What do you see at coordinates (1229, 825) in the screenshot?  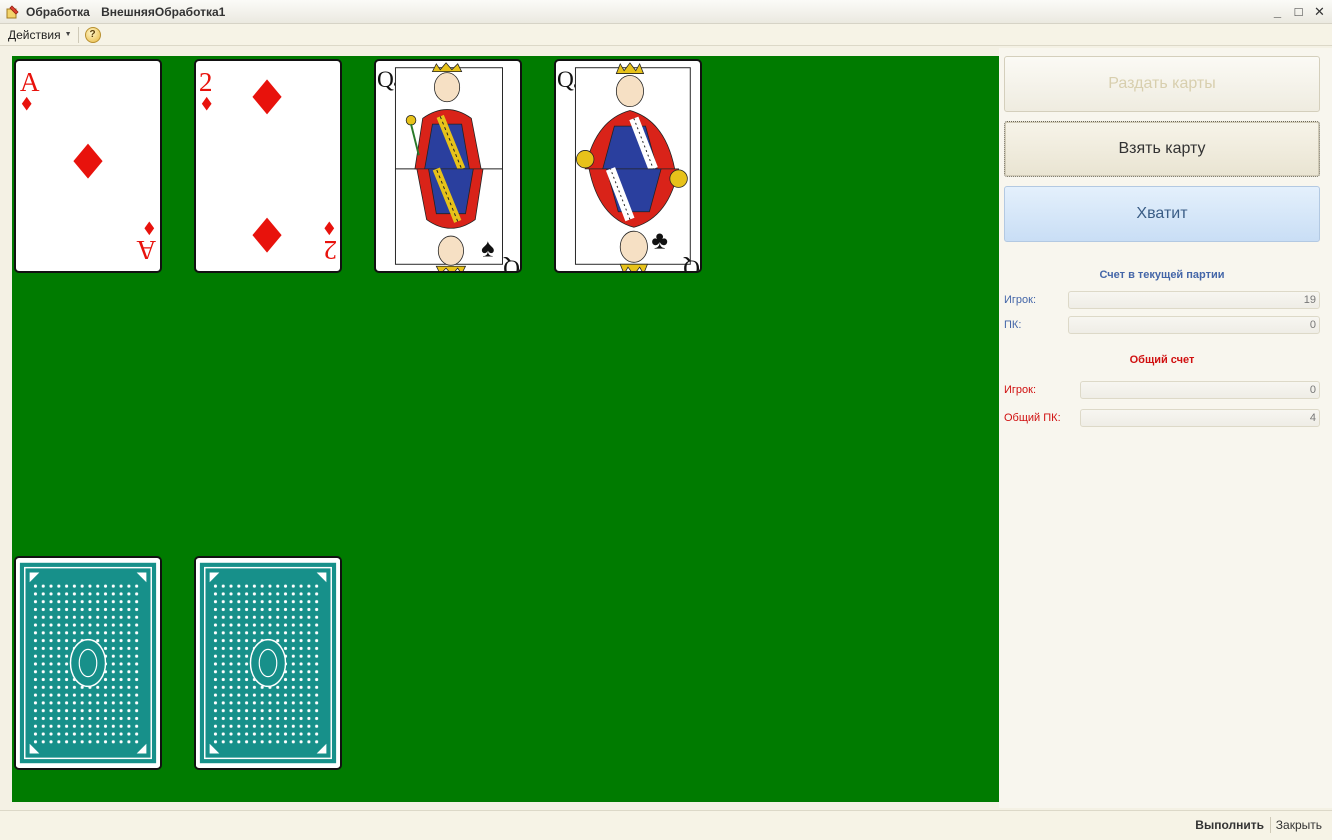 I see `execute-button: Выполнить` at bounding box center [1229, 825].